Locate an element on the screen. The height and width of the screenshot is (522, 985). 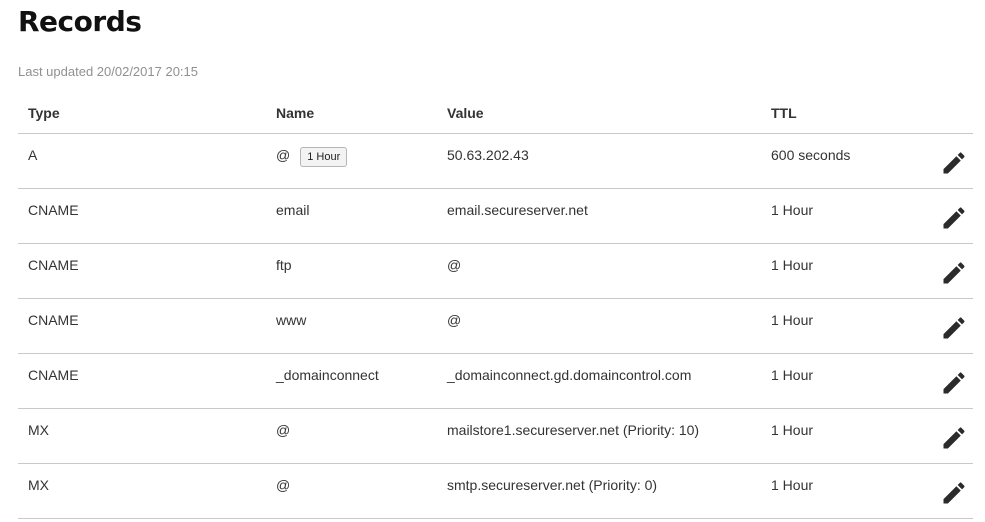
record-name: email is located at coordinates (293, 210).